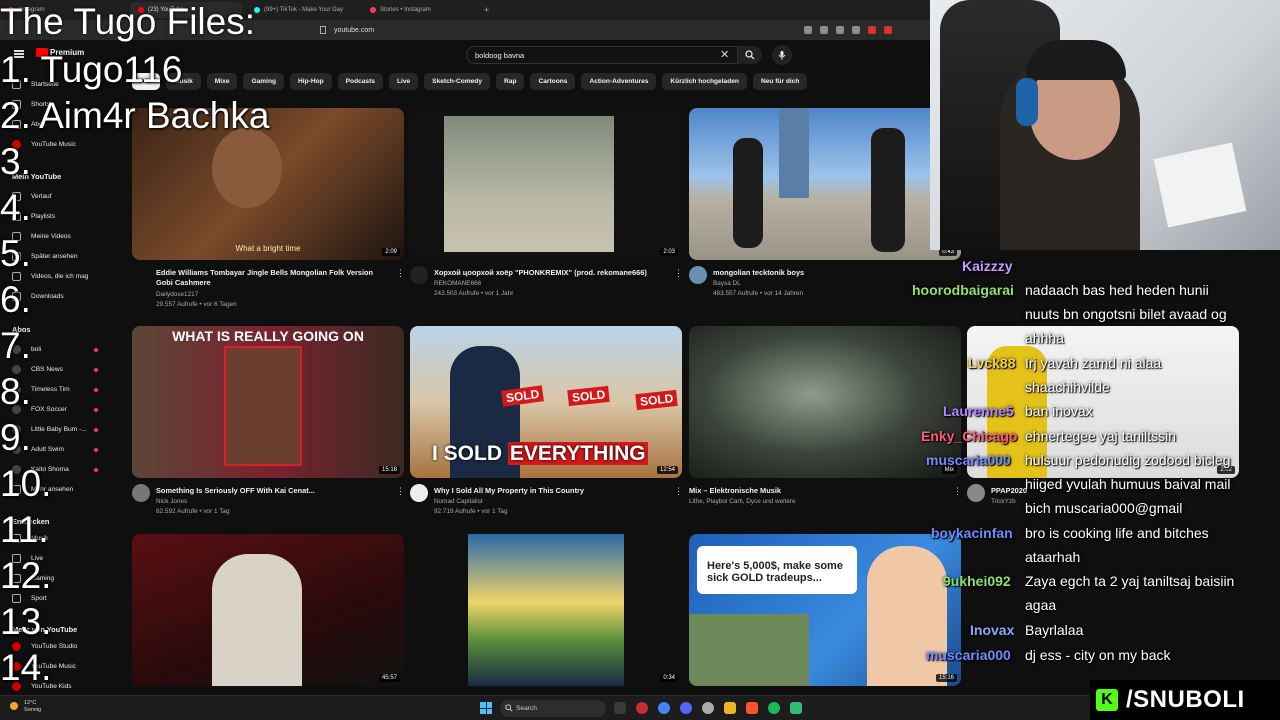  Describe the element at coordinates (549, 30) in the screenshot. I see `url-field: youtube.com` at that location.